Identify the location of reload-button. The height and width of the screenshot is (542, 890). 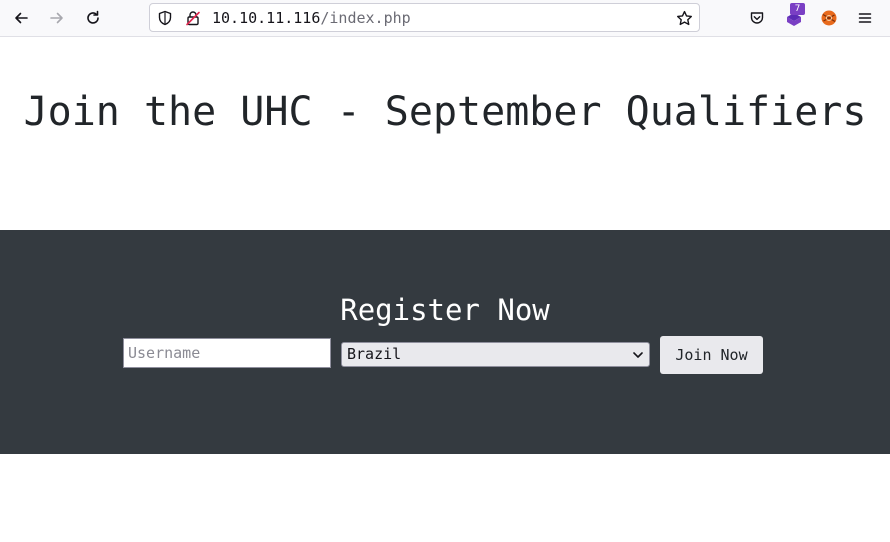
(93, 18).